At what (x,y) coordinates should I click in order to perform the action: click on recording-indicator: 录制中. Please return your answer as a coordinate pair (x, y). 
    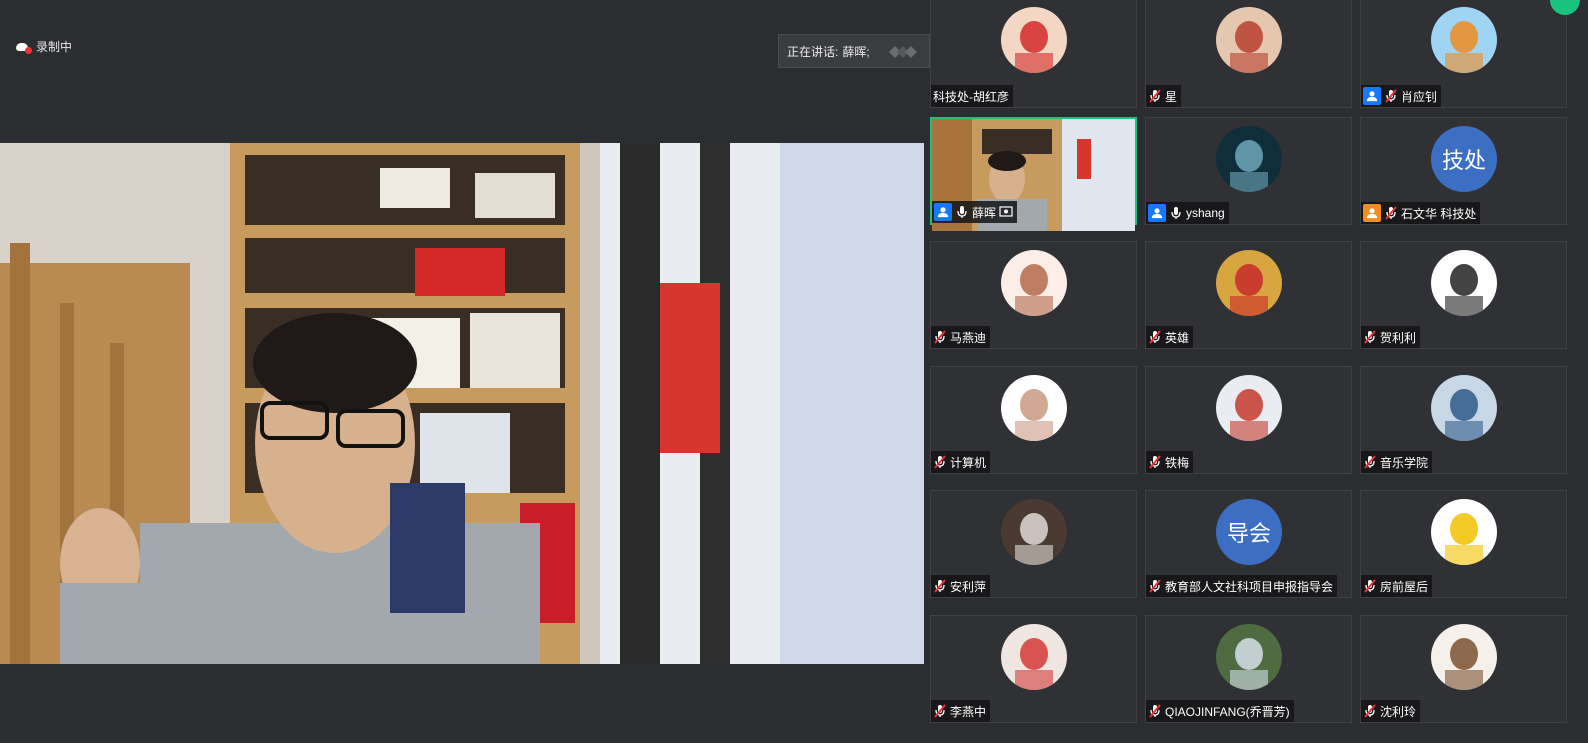
    Looking at the image, I should click on (44, 46).